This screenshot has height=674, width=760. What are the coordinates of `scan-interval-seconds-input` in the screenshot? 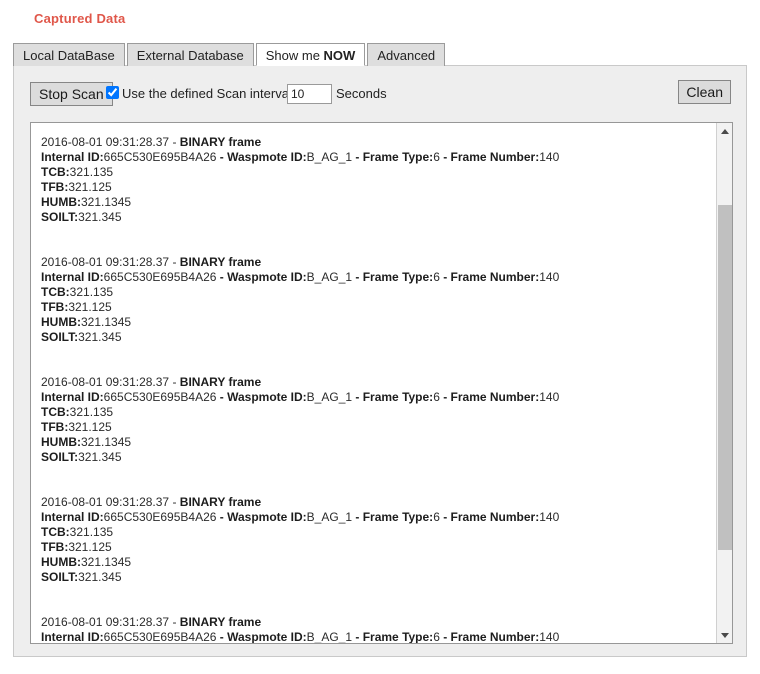 It's located at (309, 94).